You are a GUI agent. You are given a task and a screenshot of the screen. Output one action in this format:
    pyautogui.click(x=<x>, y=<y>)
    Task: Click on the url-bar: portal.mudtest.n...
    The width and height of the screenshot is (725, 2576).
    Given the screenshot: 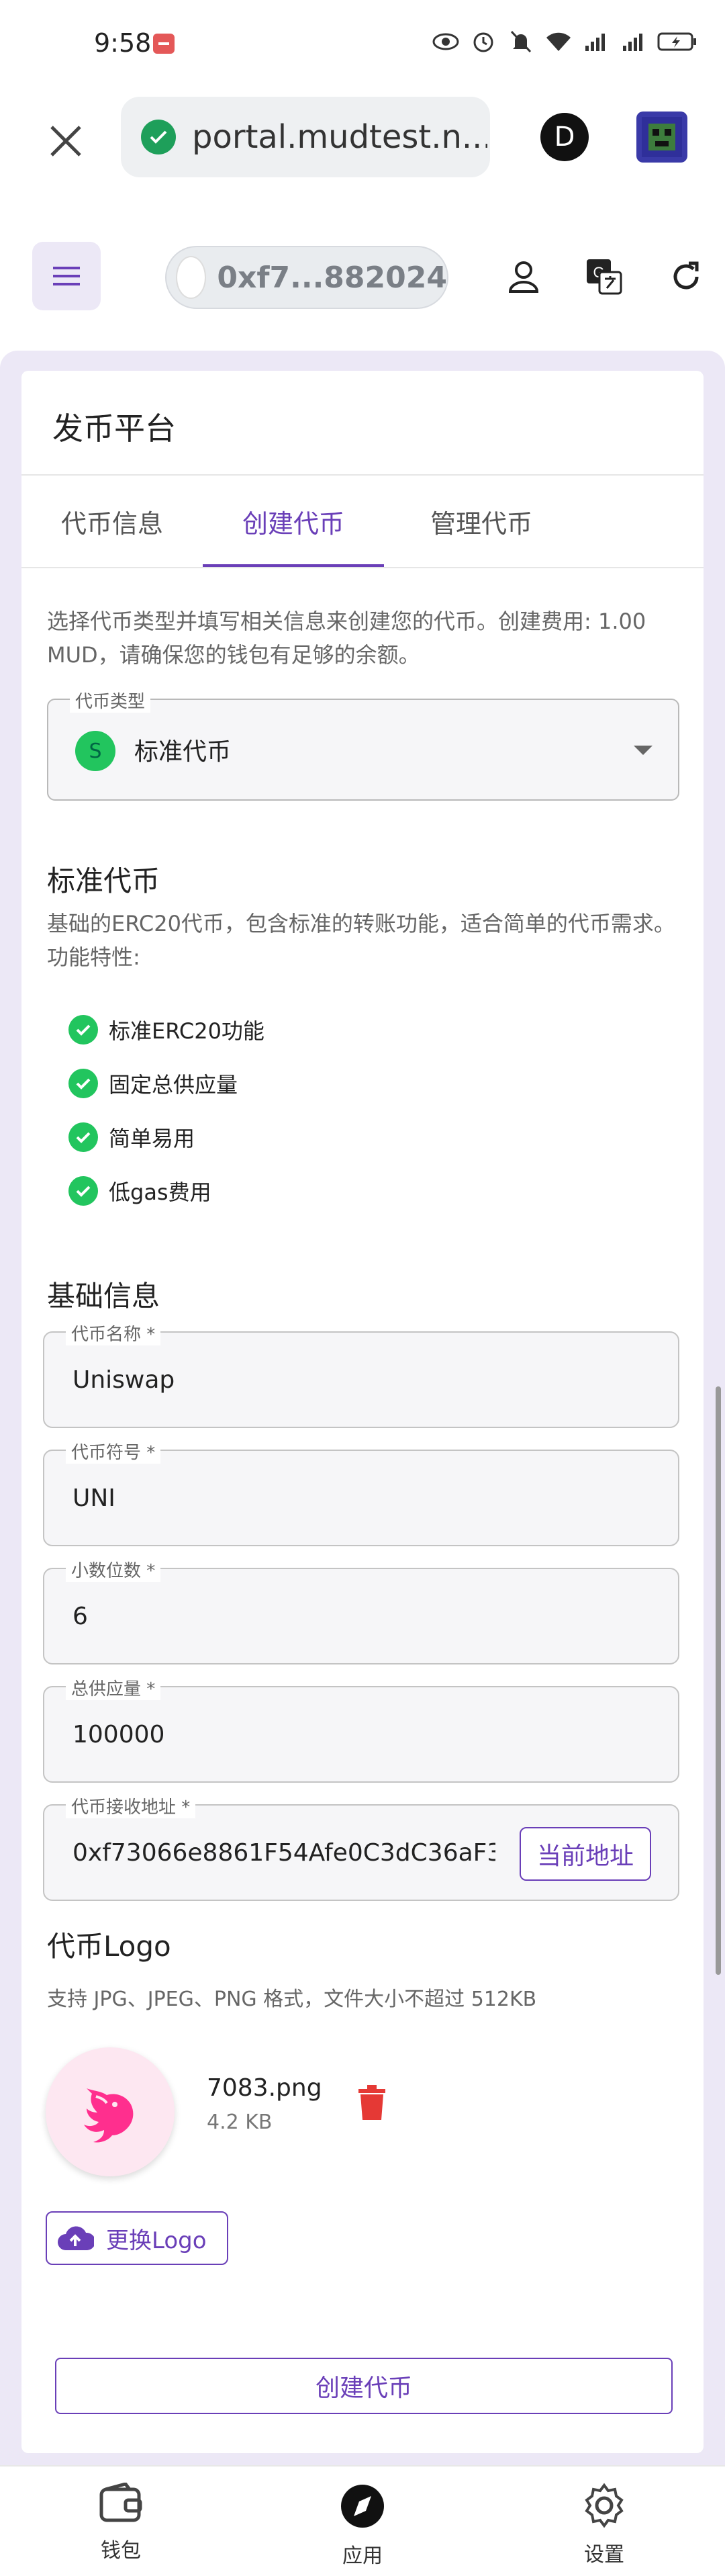 What is the action you would take?
    pyautogui.click(x=305, y=137)
    